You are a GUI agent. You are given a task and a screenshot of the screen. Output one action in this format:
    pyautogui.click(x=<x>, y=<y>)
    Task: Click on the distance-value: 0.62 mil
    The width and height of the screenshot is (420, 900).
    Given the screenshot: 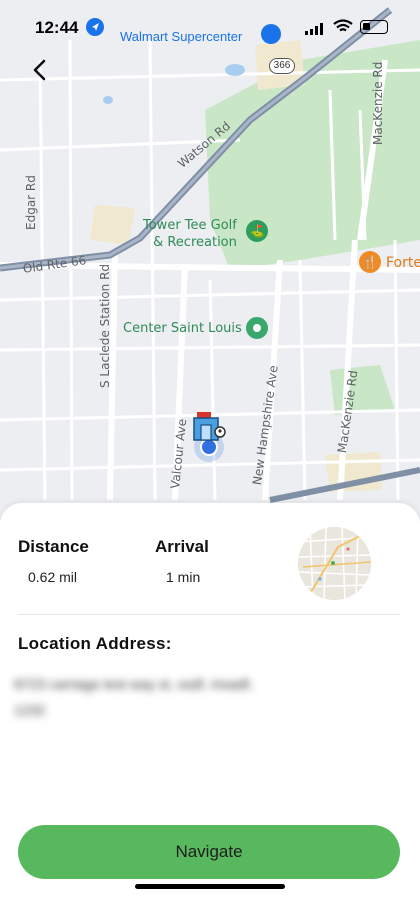 What is the action you would take?
    pyautogui.click(x=53, y=577)
    